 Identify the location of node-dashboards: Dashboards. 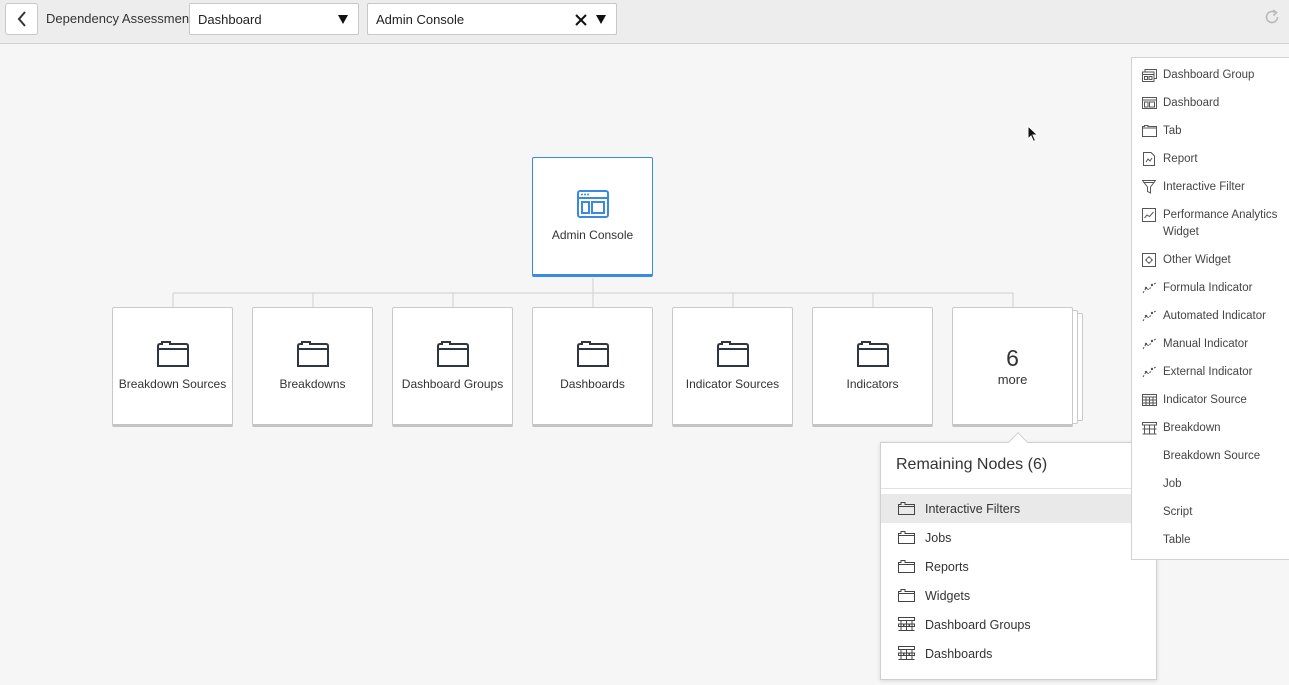
(592, 367).